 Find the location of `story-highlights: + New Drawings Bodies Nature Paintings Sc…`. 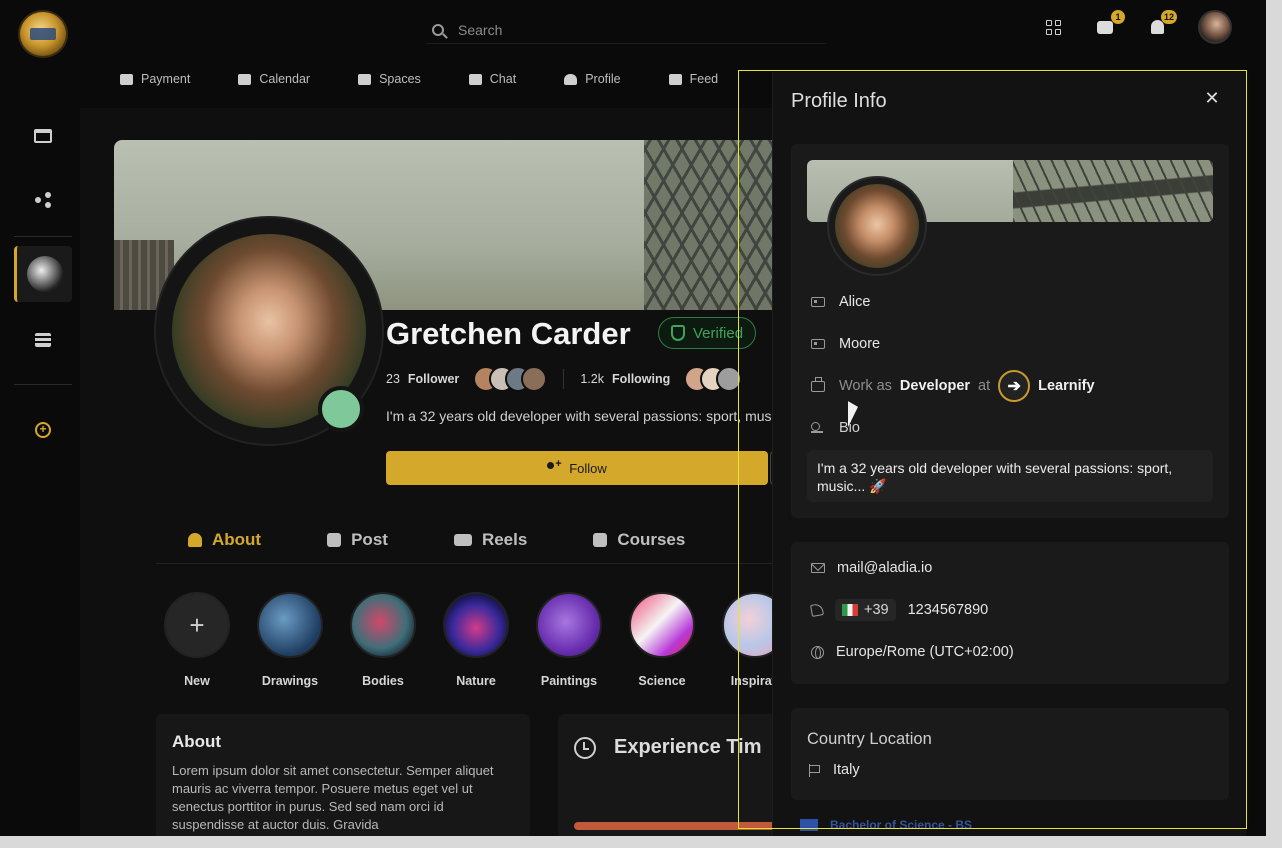

story-highlights: + New Drawings Bodies Nature Paintings Sc… is located at coordinates (476, 640).